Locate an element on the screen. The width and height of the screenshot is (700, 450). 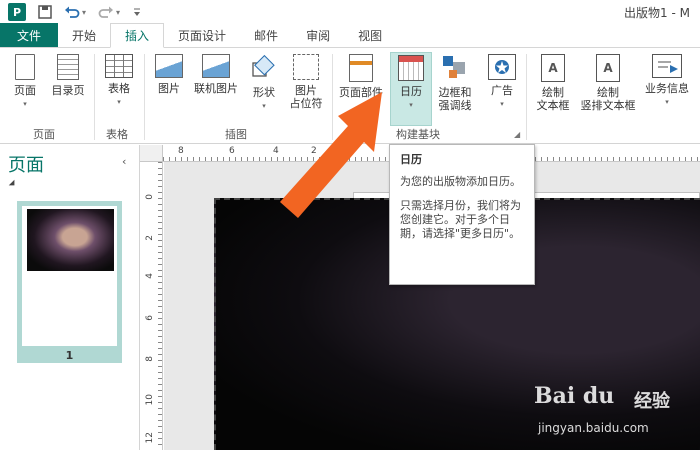
watermark-logo: Bai du is located at coordinates (574, 396).